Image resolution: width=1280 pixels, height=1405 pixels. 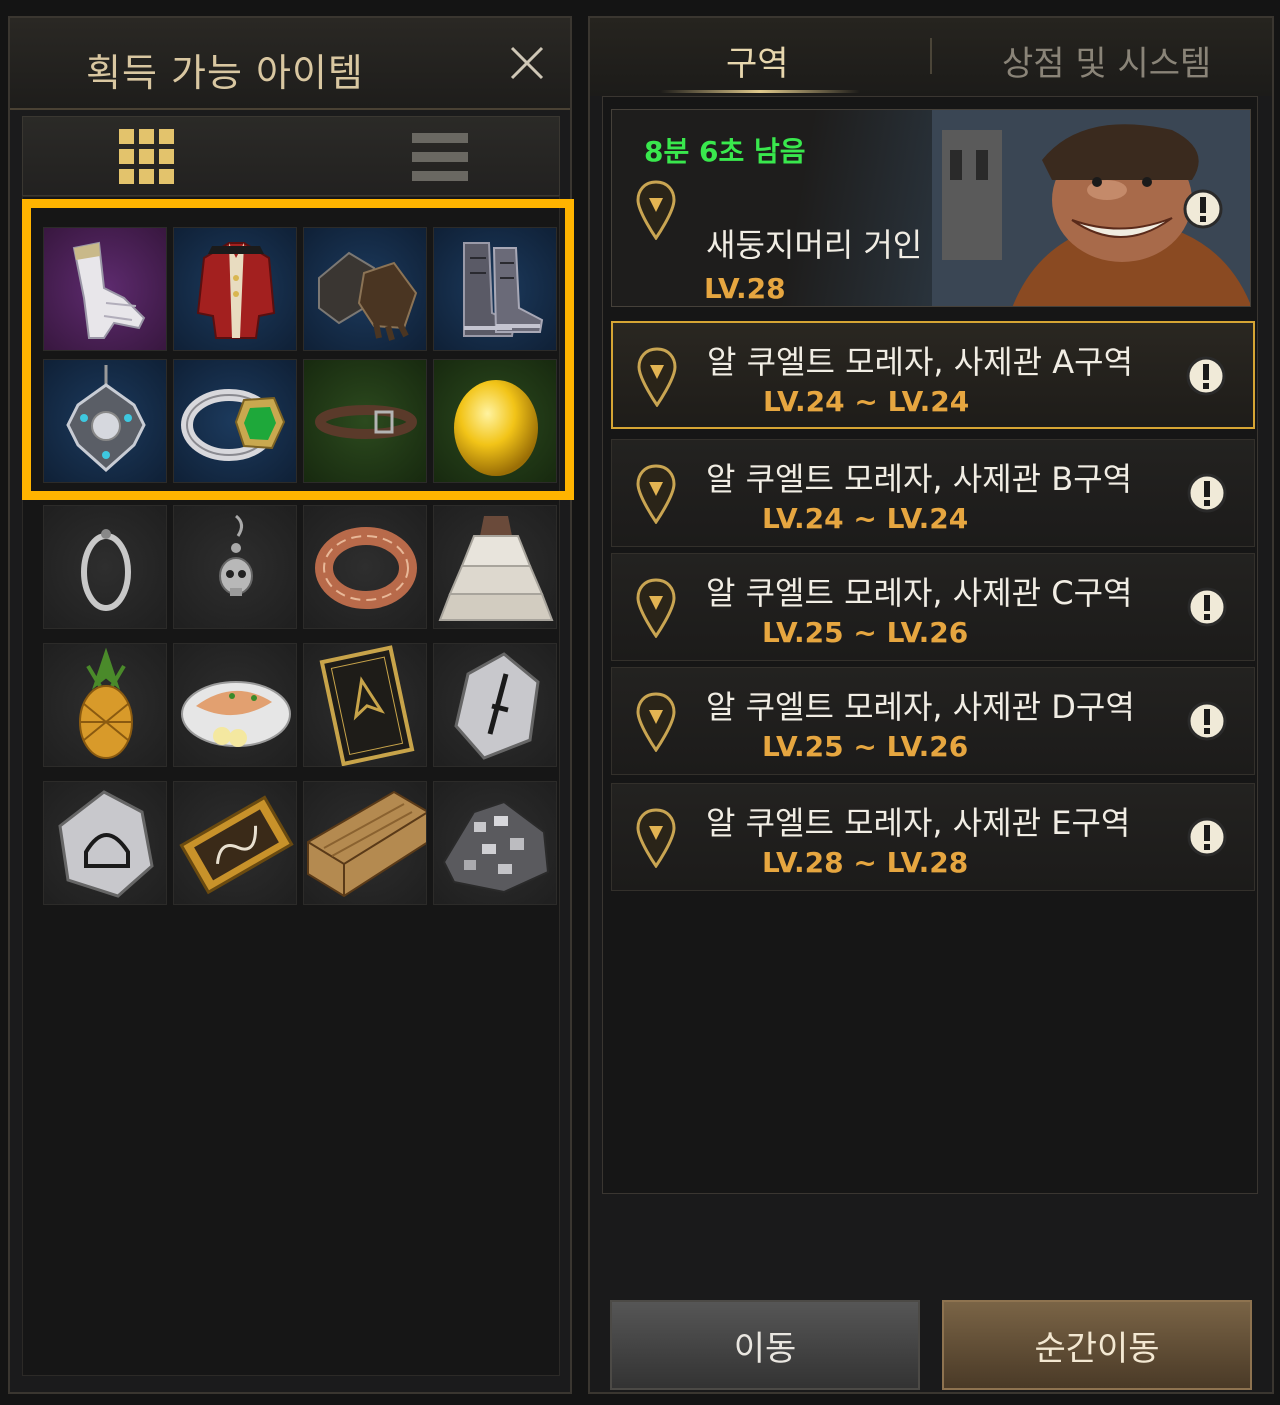 What do you see at coordinates (919, 479) in the screenshot?
I see `zone-name: 알 쿠엘트 모레자, 사제관 B구역` at bounding box center [919, 479].